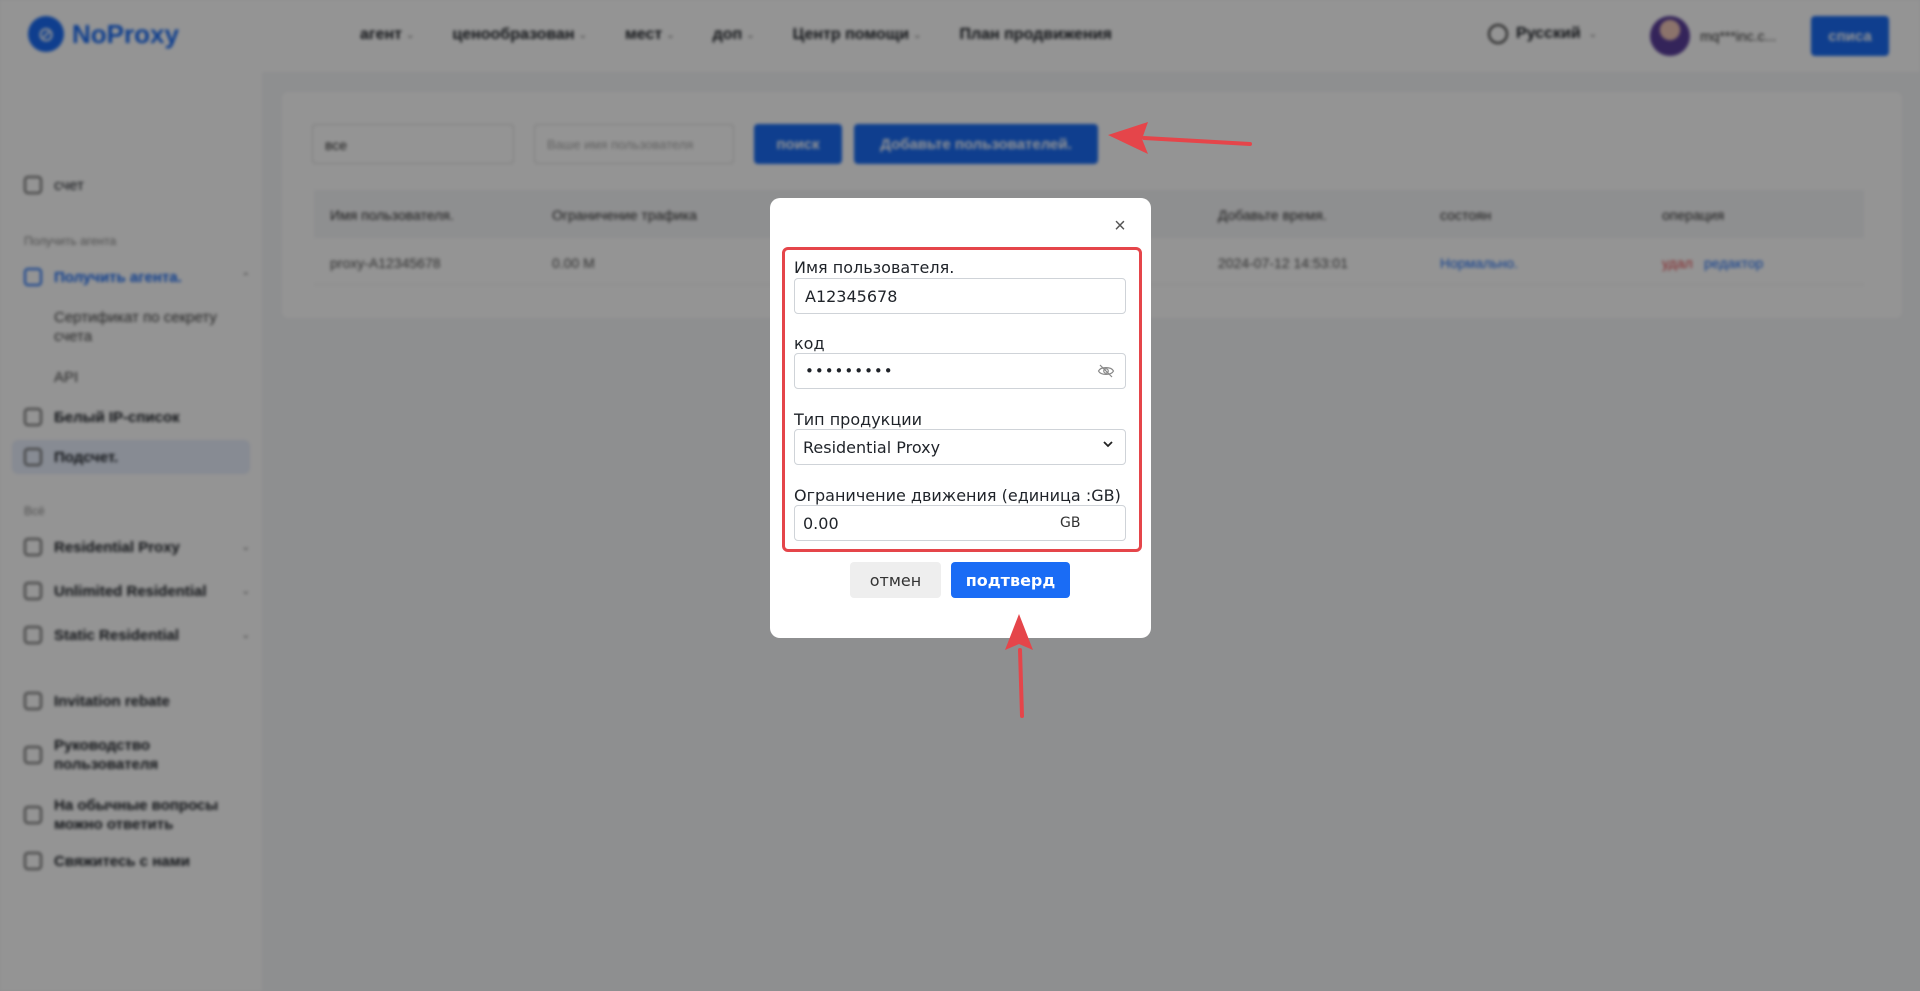 The height and width of the screenshot is (991, 1920). I want to click on eye-off-icon, so click(1106, 371).